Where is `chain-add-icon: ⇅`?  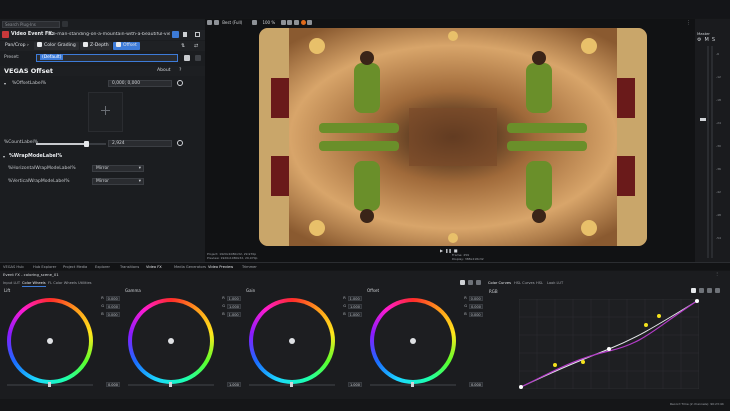 chain-add-icon: ⇅ is located at coordinates (183, 46).